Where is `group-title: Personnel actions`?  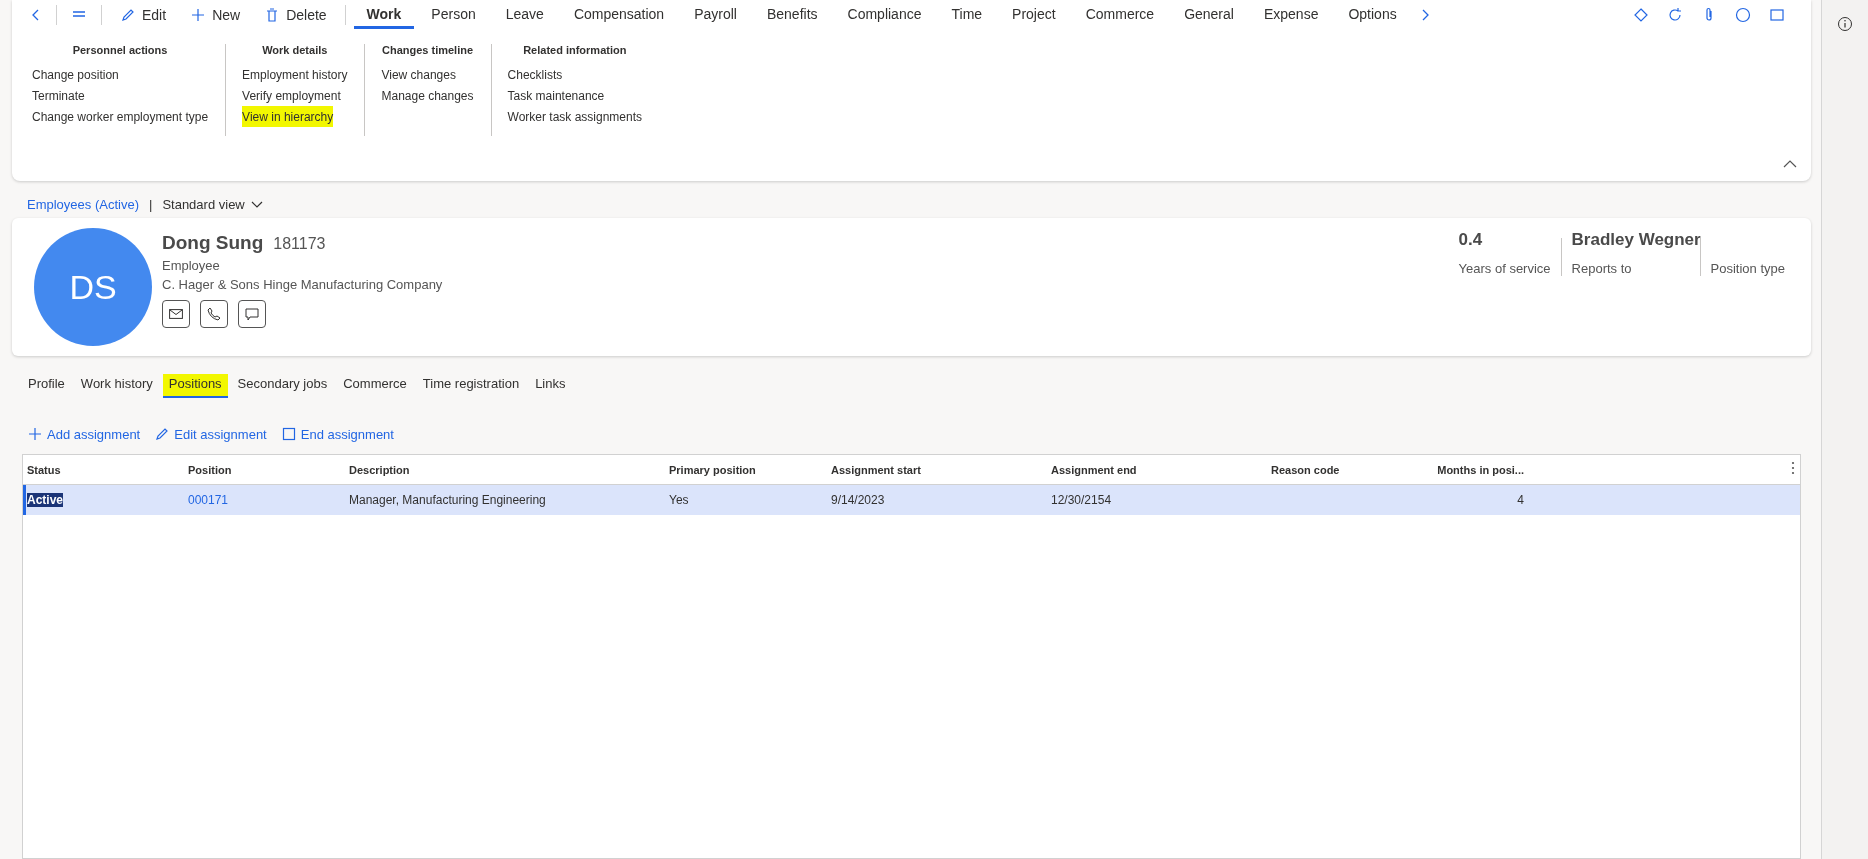
group-title: Personnel actions is located at coordinates (120, 50).